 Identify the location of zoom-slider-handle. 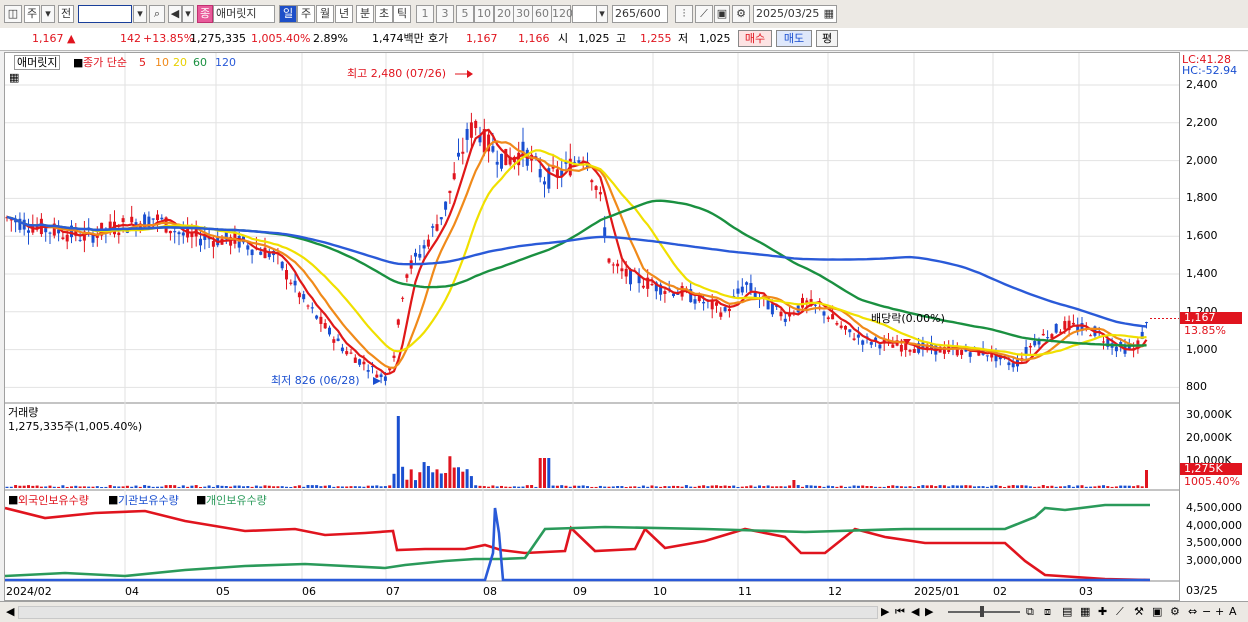
(982, 611).